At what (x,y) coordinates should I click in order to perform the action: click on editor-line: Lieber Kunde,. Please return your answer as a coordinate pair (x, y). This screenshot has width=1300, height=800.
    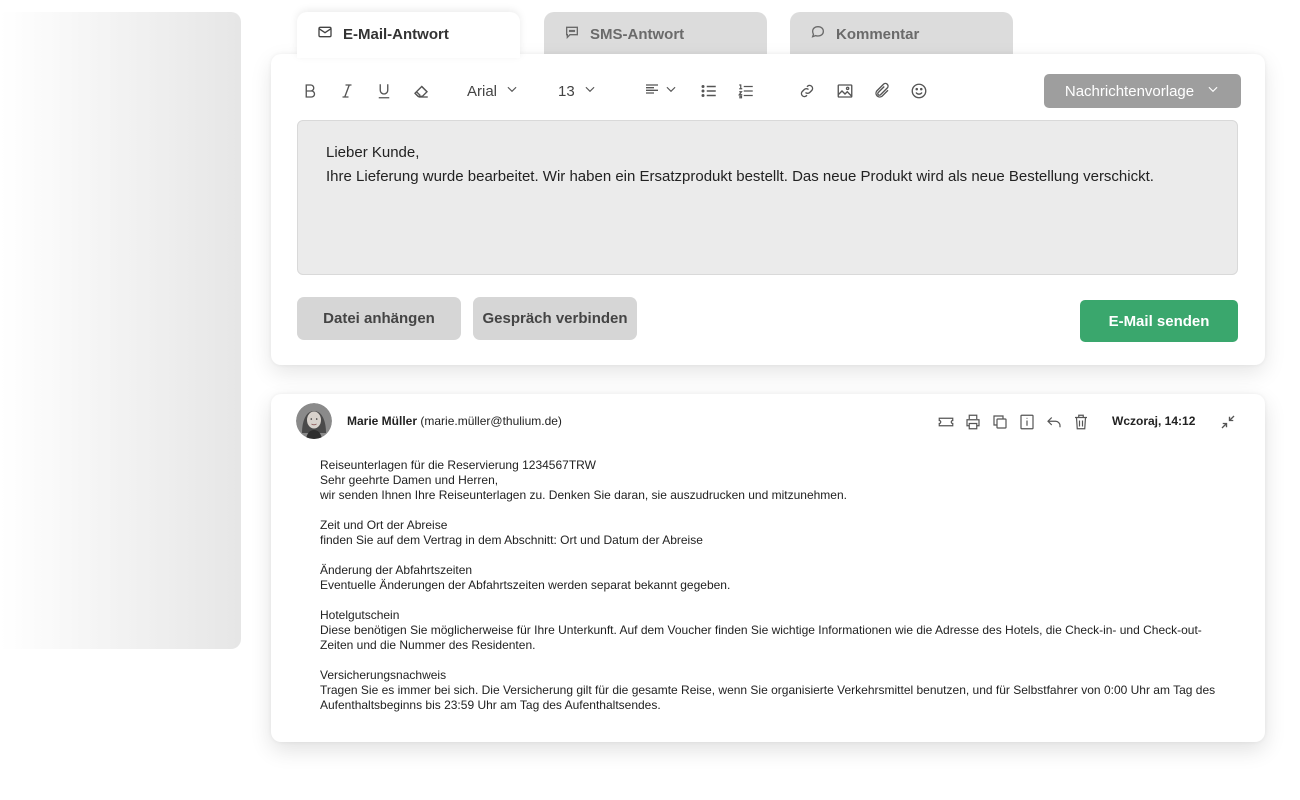
    Looking at the image, I should click on (373, 152).